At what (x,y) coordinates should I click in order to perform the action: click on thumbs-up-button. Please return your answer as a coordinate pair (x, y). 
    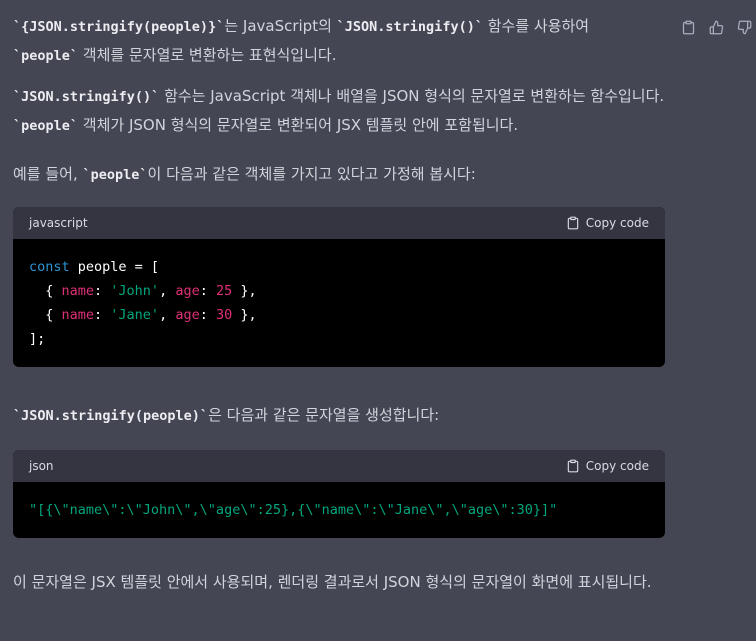
    Looking at the image, I should click on (716, 27).